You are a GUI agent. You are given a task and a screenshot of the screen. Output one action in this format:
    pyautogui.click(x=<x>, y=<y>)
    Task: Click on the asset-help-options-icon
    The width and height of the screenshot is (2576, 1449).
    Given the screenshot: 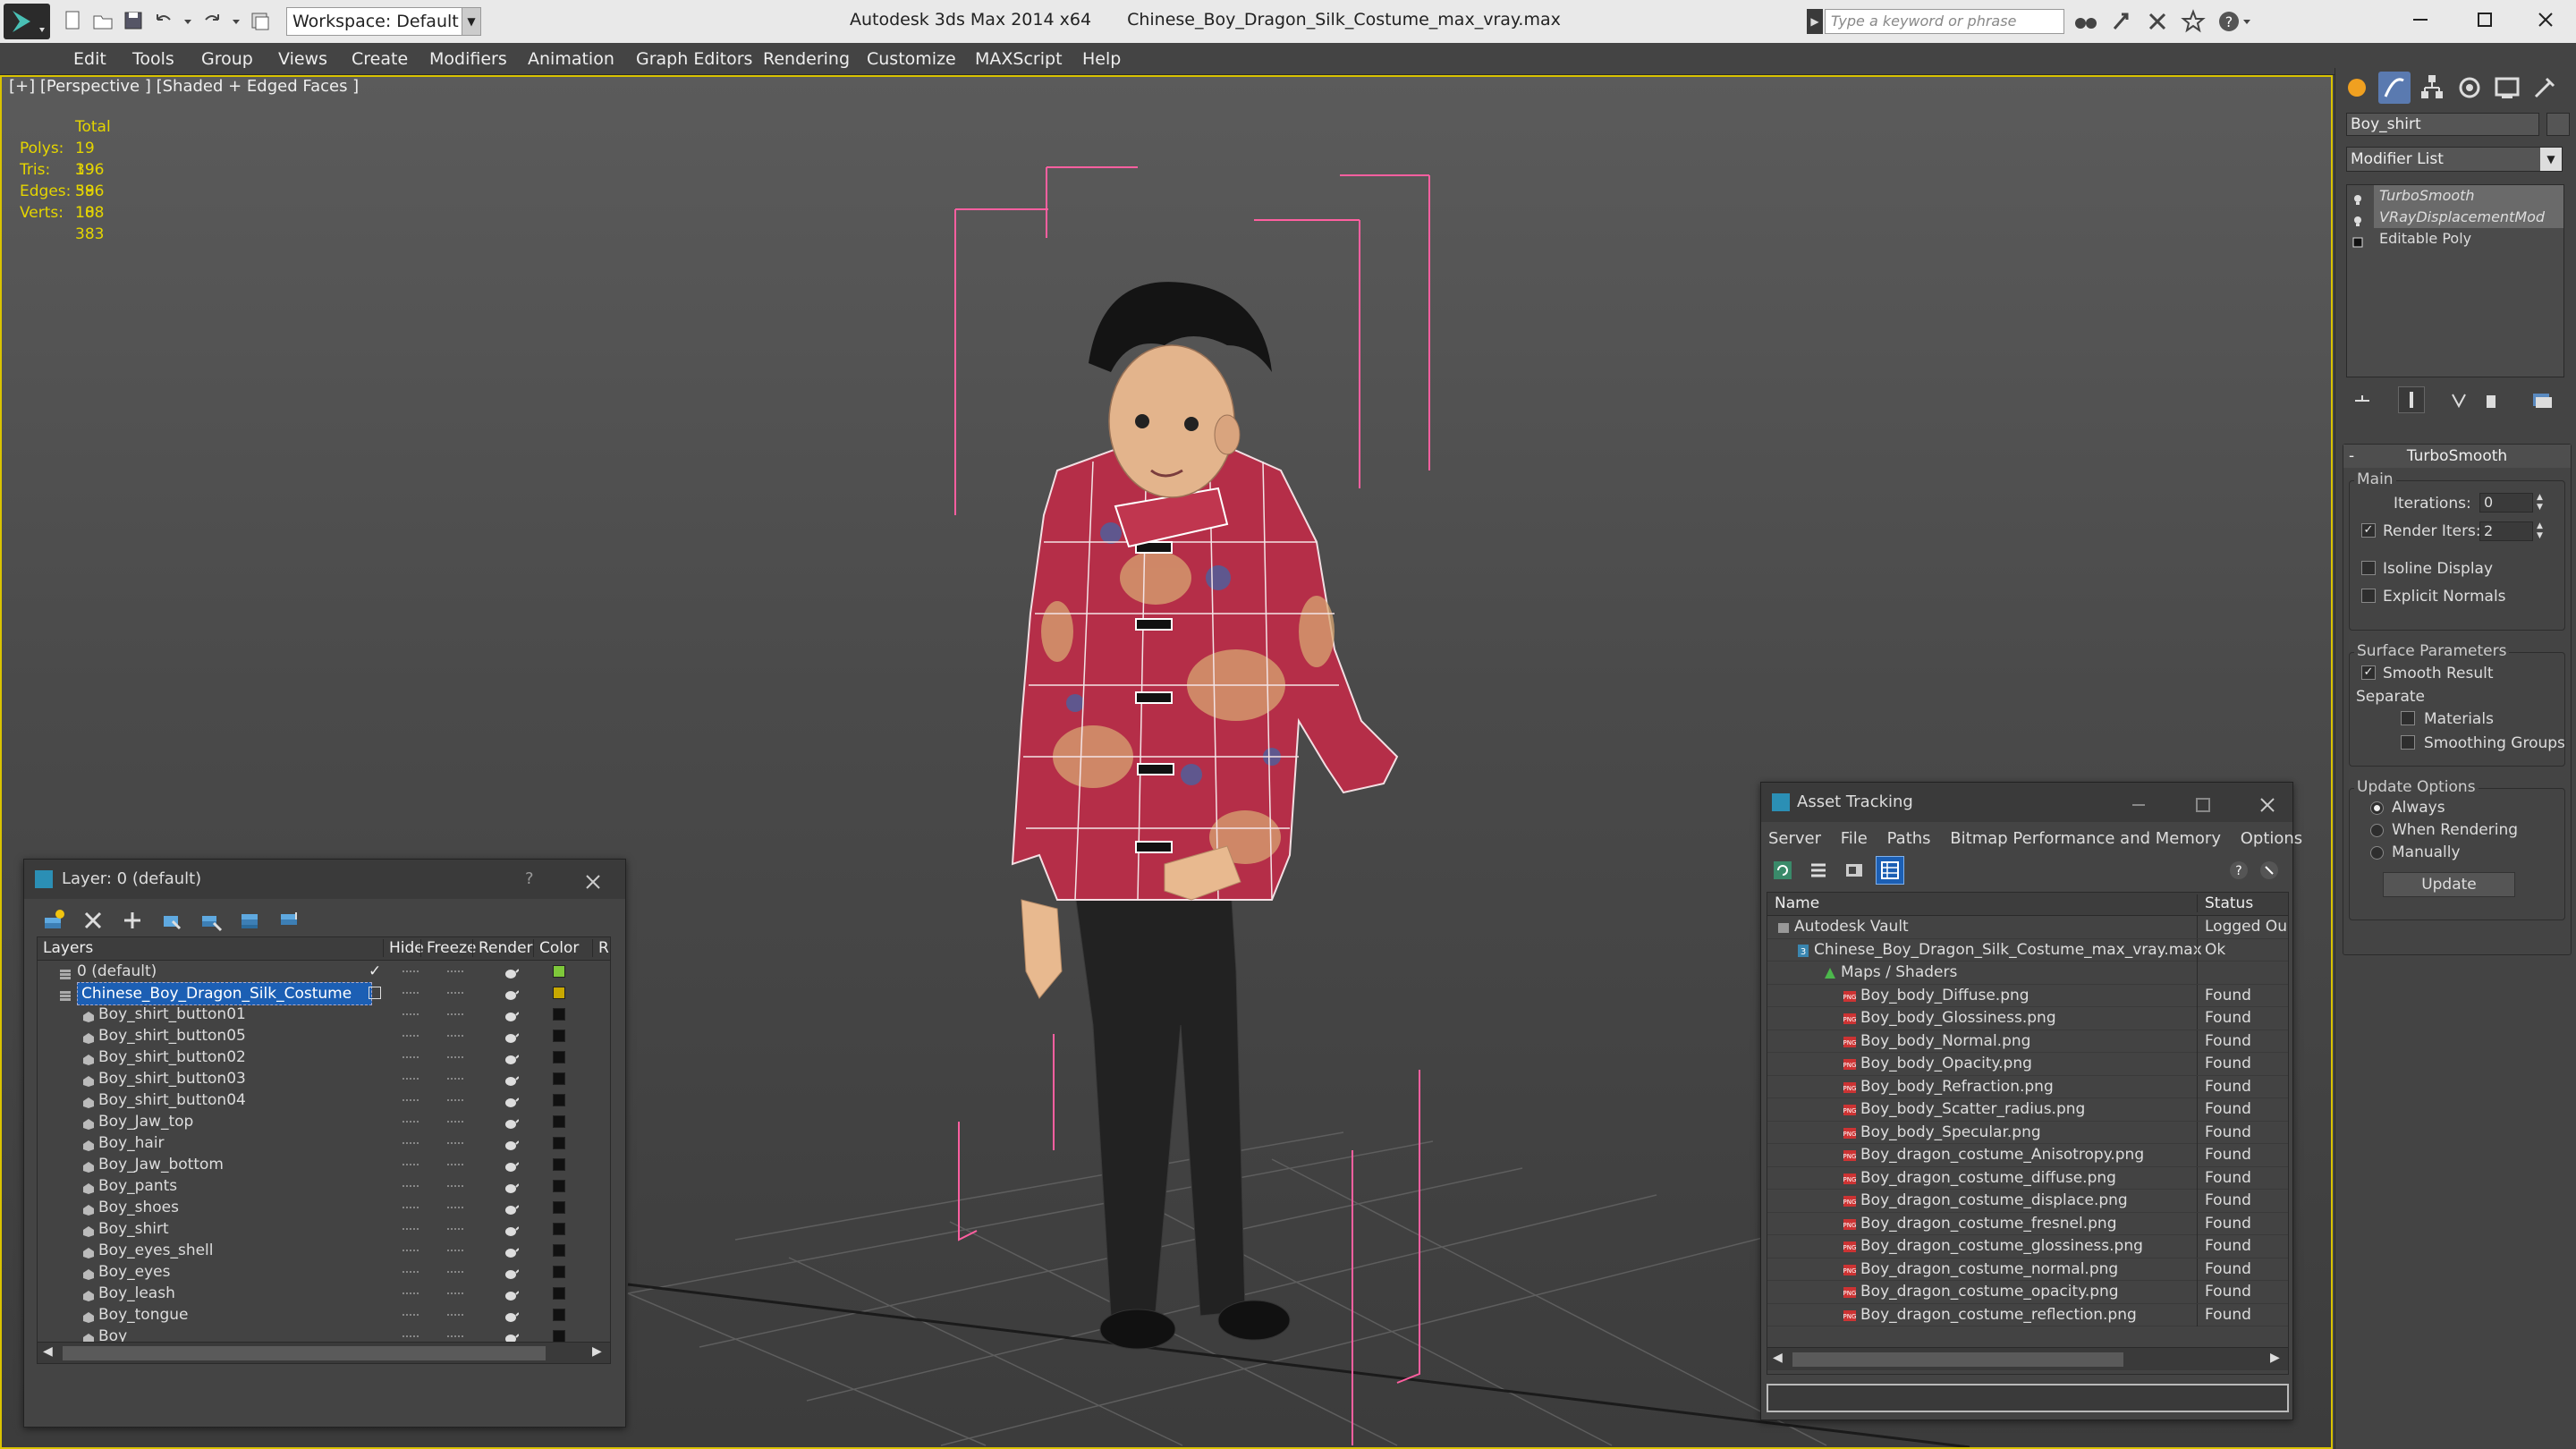 What is the action you would take?
    pyautogui.click(x=2269, y=870)
    